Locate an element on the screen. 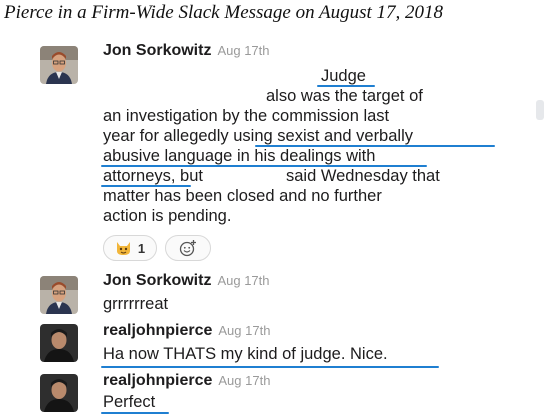 Image resolution: width=544 pixels, height=417 pixels. cat-emoji-icon is located at coordinates (123, 248).